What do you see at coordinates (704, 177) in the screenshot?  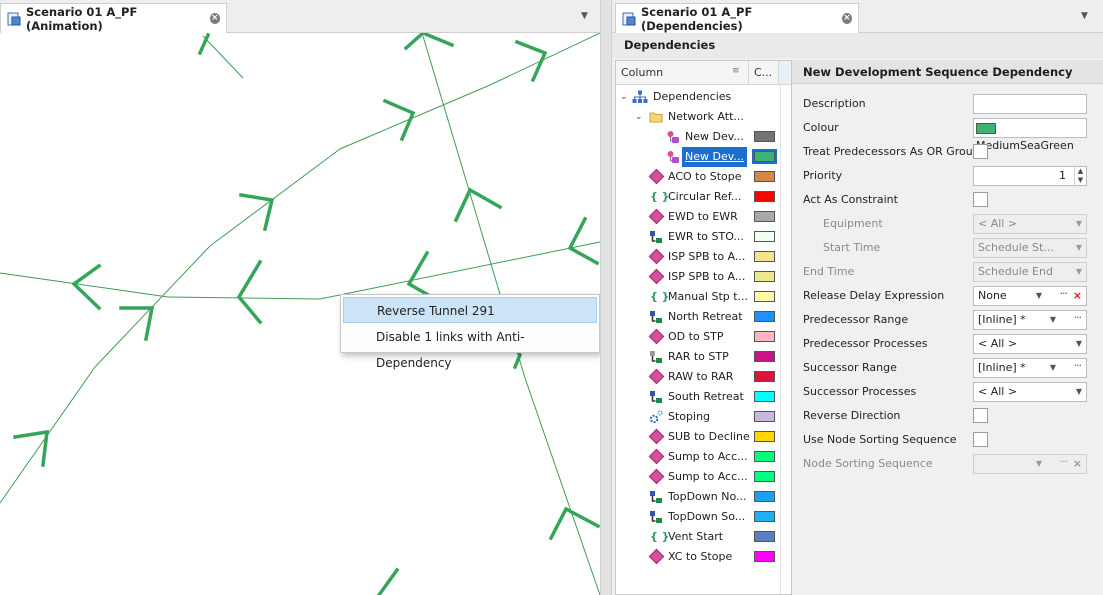 I see `tree-row: ACO to Stope` at bounding box center [704, 177].